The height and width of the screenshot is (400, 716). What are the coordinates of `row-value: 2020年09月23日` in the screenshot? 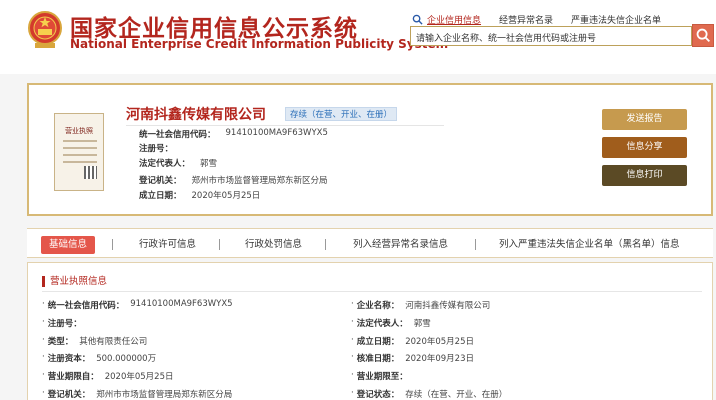 It's located at (439, 359).